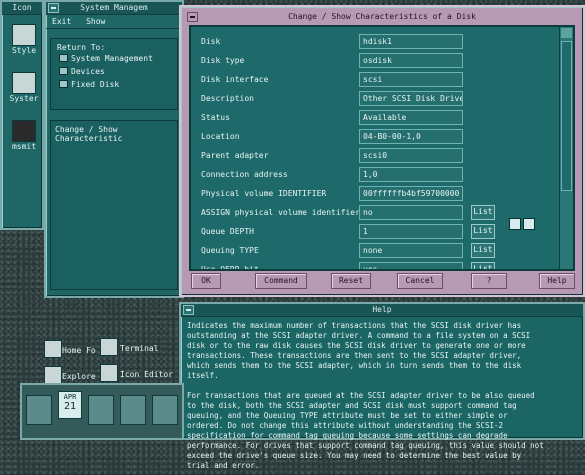  I want to click on icon-box-titlebar: Icon, so click(22, 8).